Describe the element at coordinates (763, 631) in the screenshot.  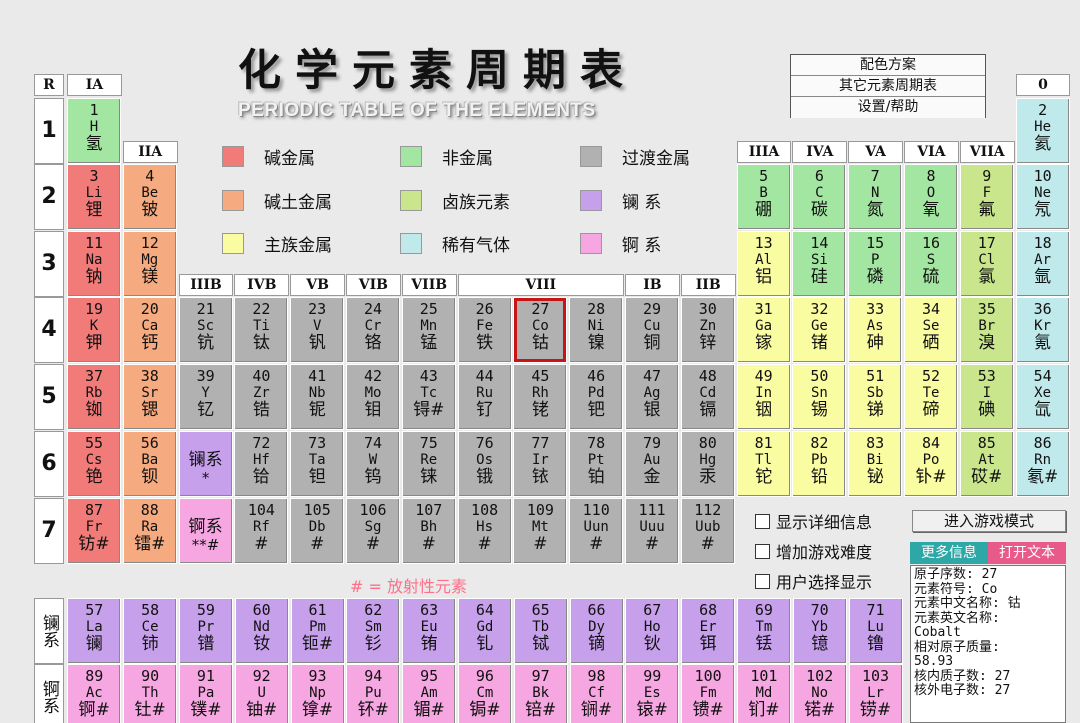
I see `element-cell: 69 Tm 铥` at that location.